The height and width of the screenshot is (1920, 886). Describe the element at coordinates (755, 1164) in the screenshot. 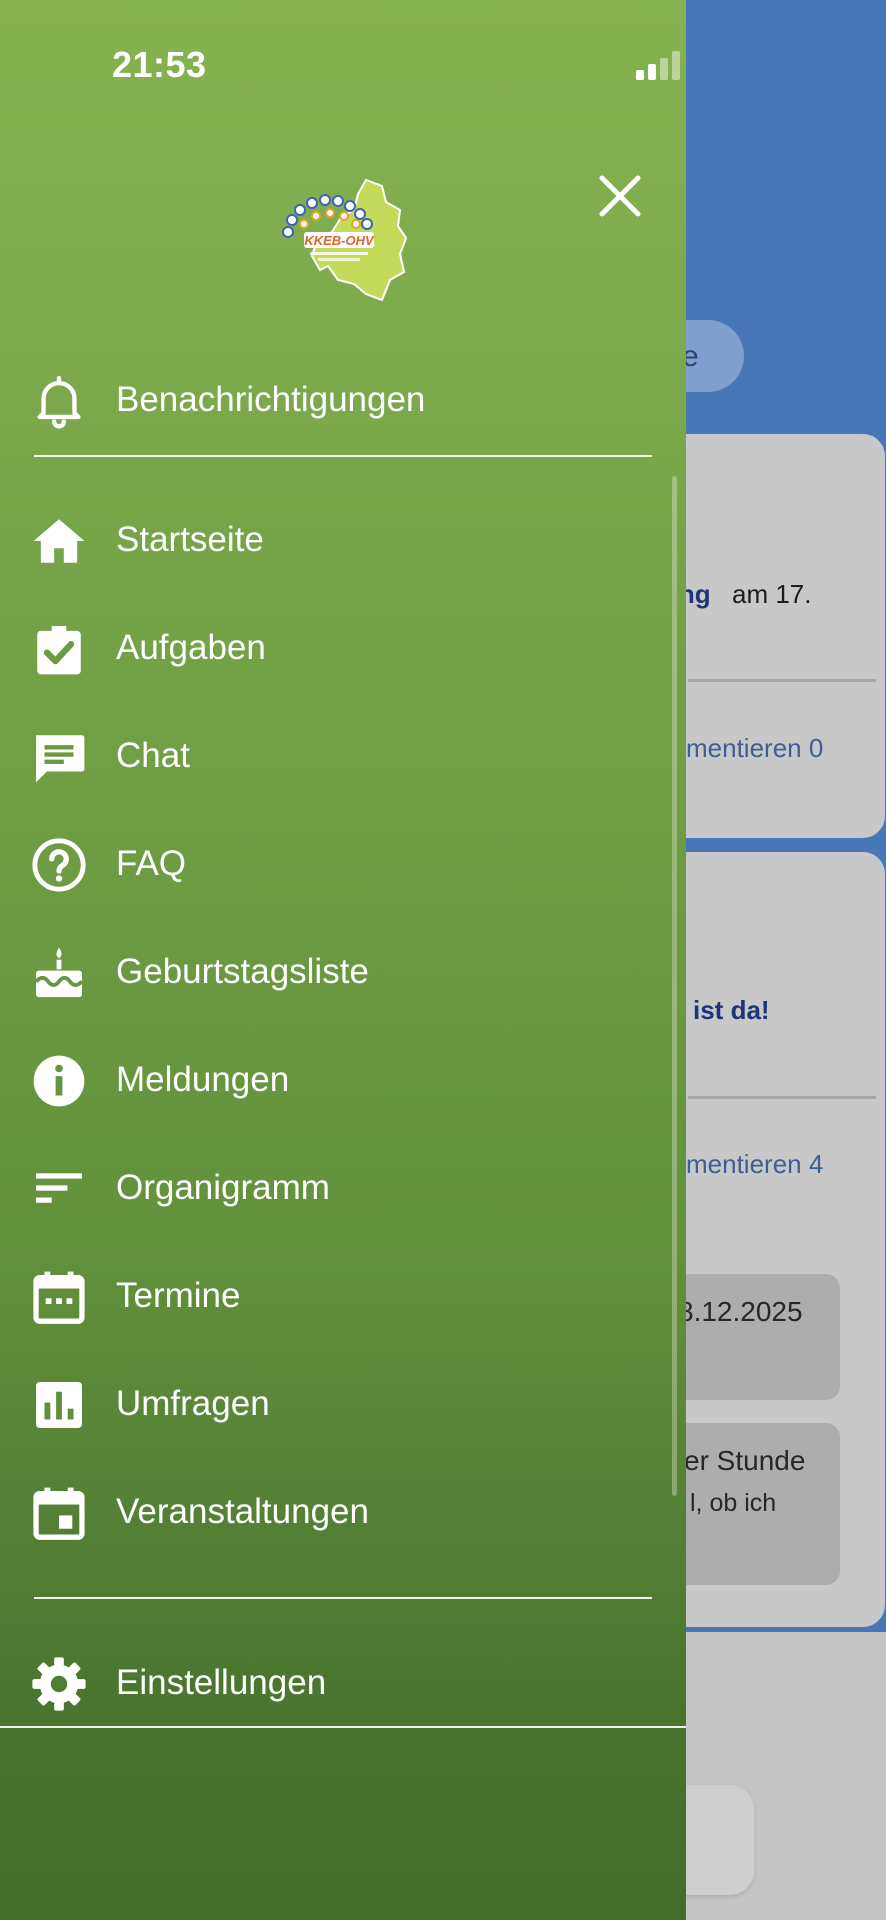

I see `background-comments-link: mentieren 4` at that location.